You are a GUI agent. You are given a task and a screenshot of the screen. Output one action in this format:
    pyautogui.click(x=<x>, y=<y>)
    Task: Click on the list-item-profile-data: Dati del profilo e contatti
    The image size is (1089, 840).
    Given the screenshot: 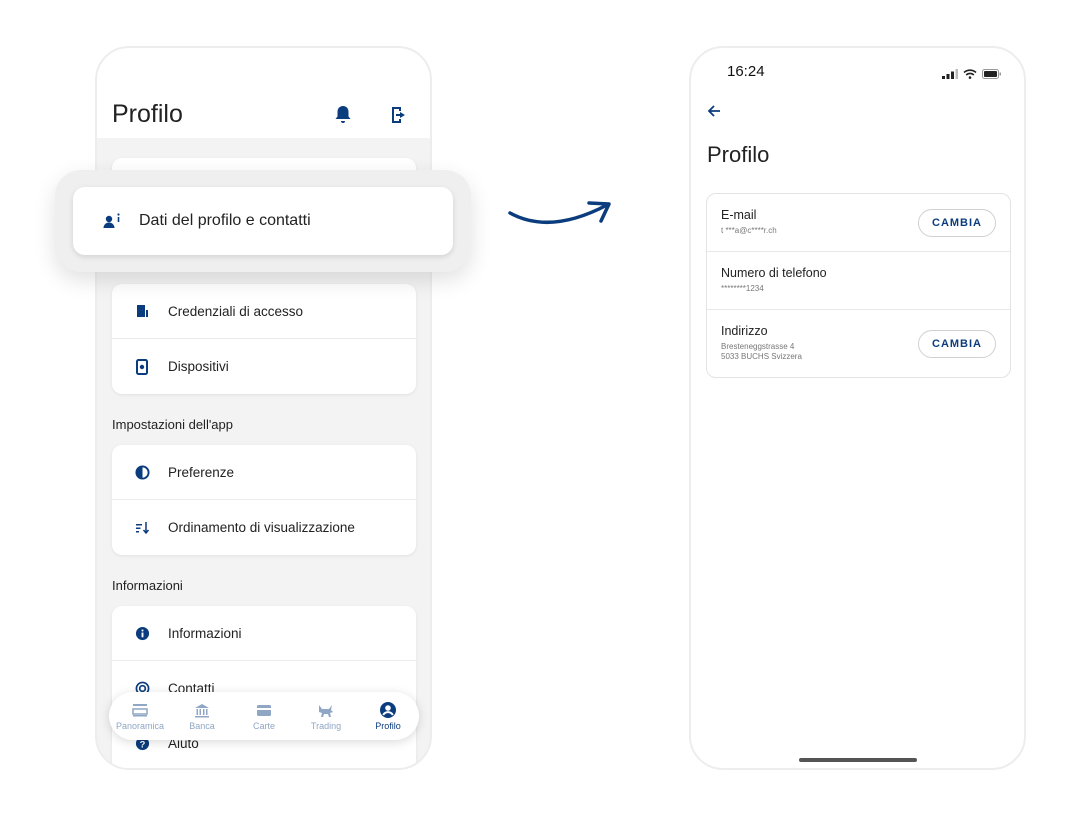 What is the action you would take?
    pyautogui.click(x=263, y=221)
    